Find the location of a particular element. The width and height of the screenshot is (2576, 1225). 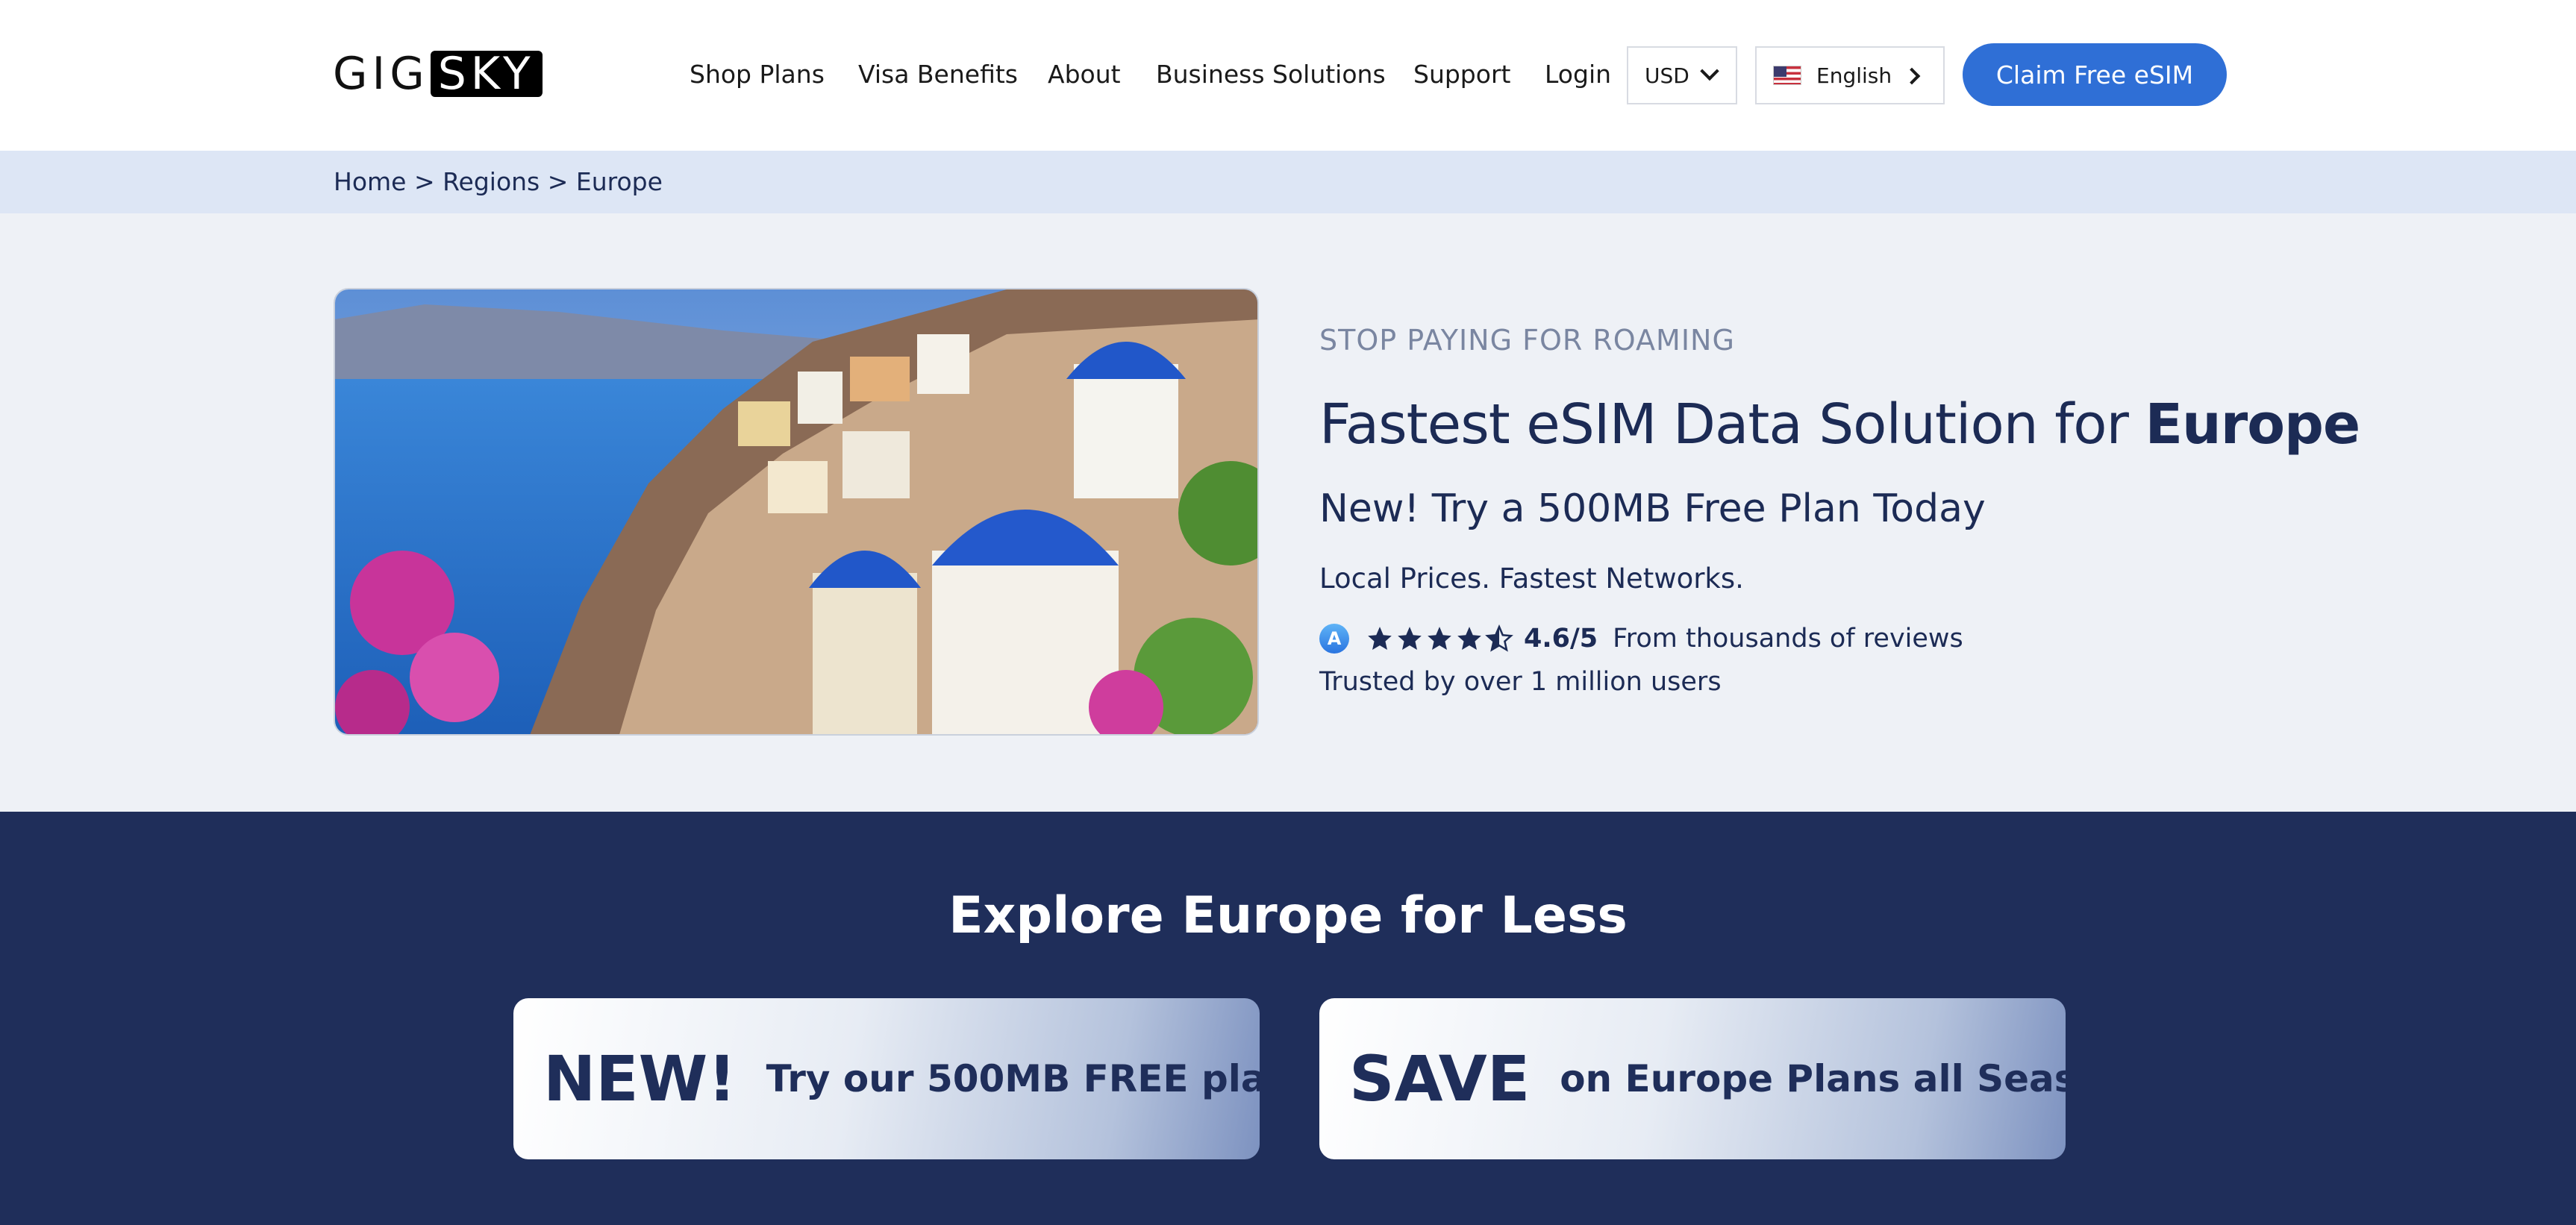

half-star-icon is located at coordinates (1499, 638).